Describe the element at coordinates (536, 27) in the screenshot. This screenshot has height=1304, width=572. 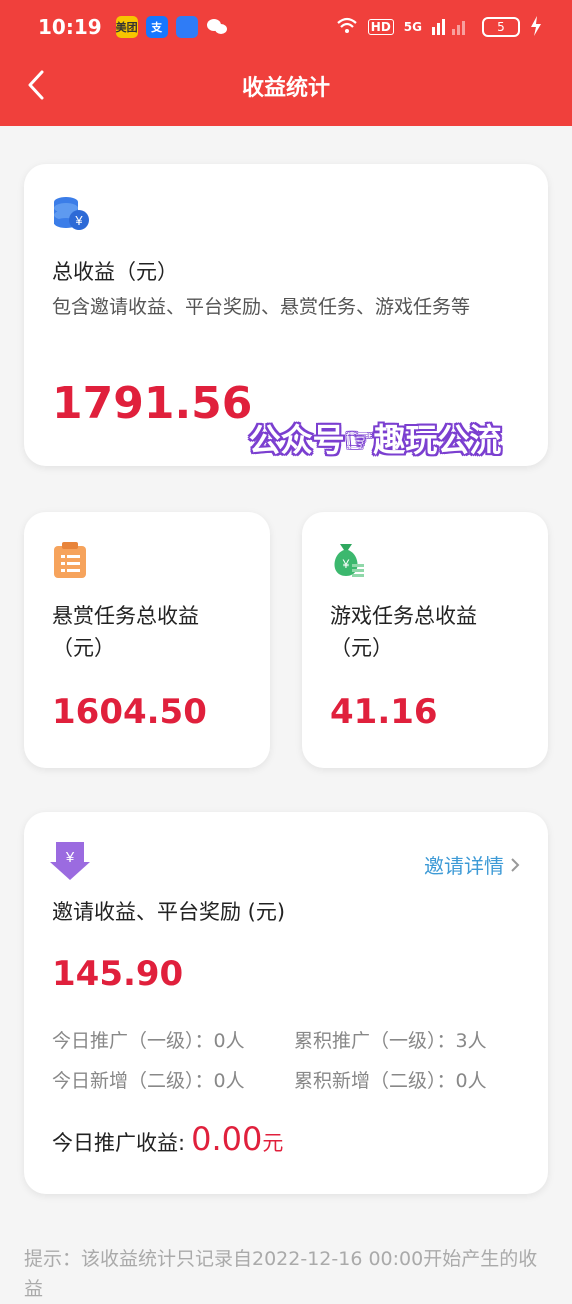
I see `charging-icon` at that location.